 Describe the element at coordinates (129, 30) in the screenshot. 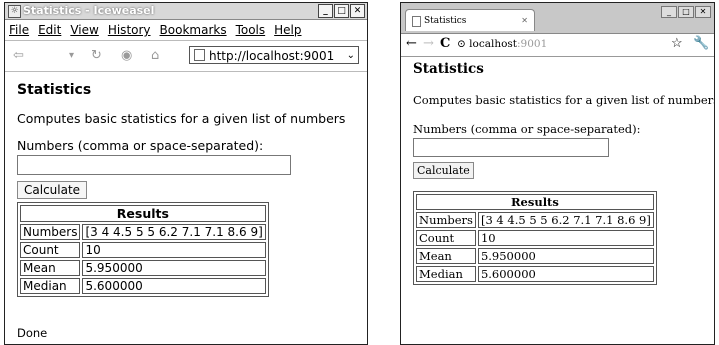

I see `menu-history: History` at that location.